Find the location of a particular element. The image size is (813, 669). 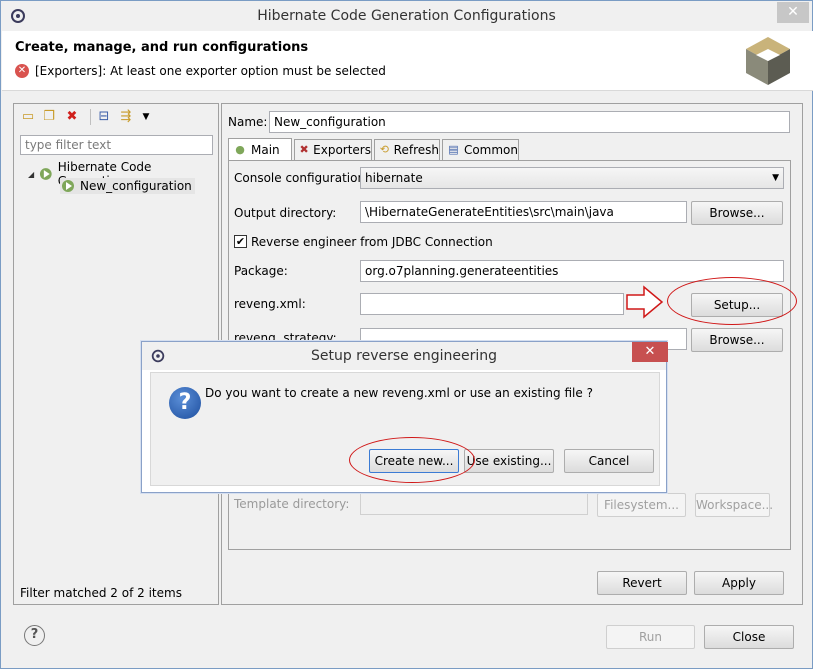

template-dir-label: Template directory: is located at coordinates (292, 504).